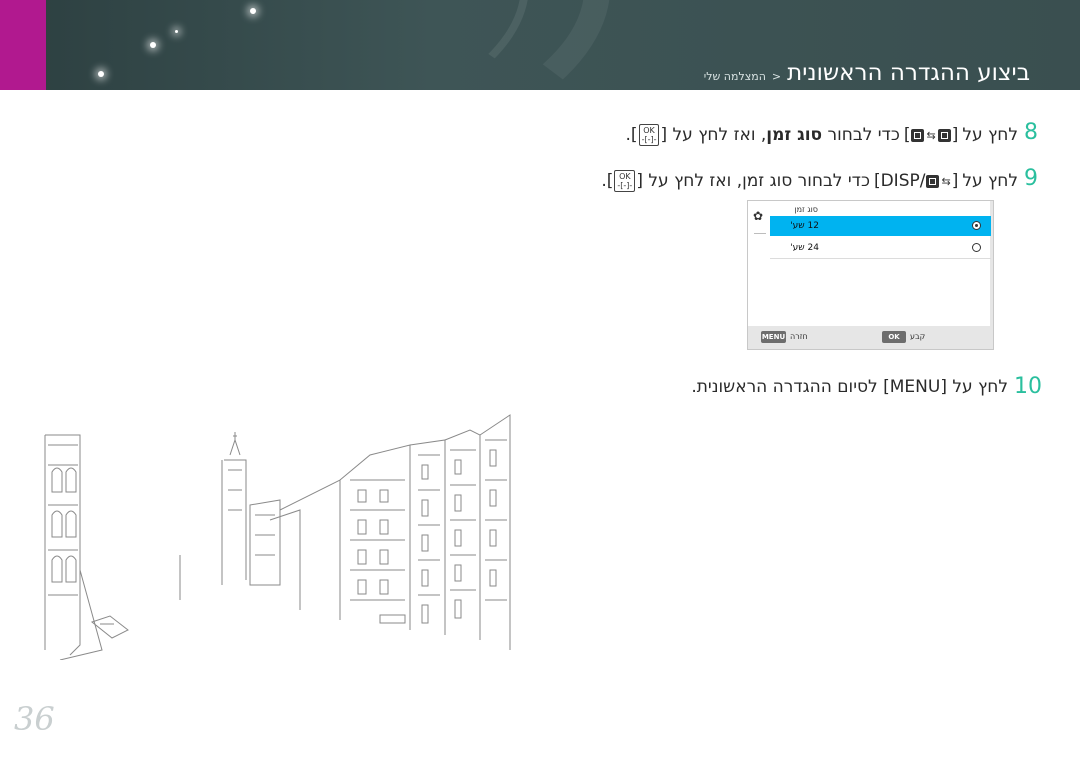 The height and width of the screenshot is (765, 1080). I want to click on camera-screen: ✿ סוג זמן 12 שע' 24 שע' MENU חזרה OK קבע, so click(870, 275).